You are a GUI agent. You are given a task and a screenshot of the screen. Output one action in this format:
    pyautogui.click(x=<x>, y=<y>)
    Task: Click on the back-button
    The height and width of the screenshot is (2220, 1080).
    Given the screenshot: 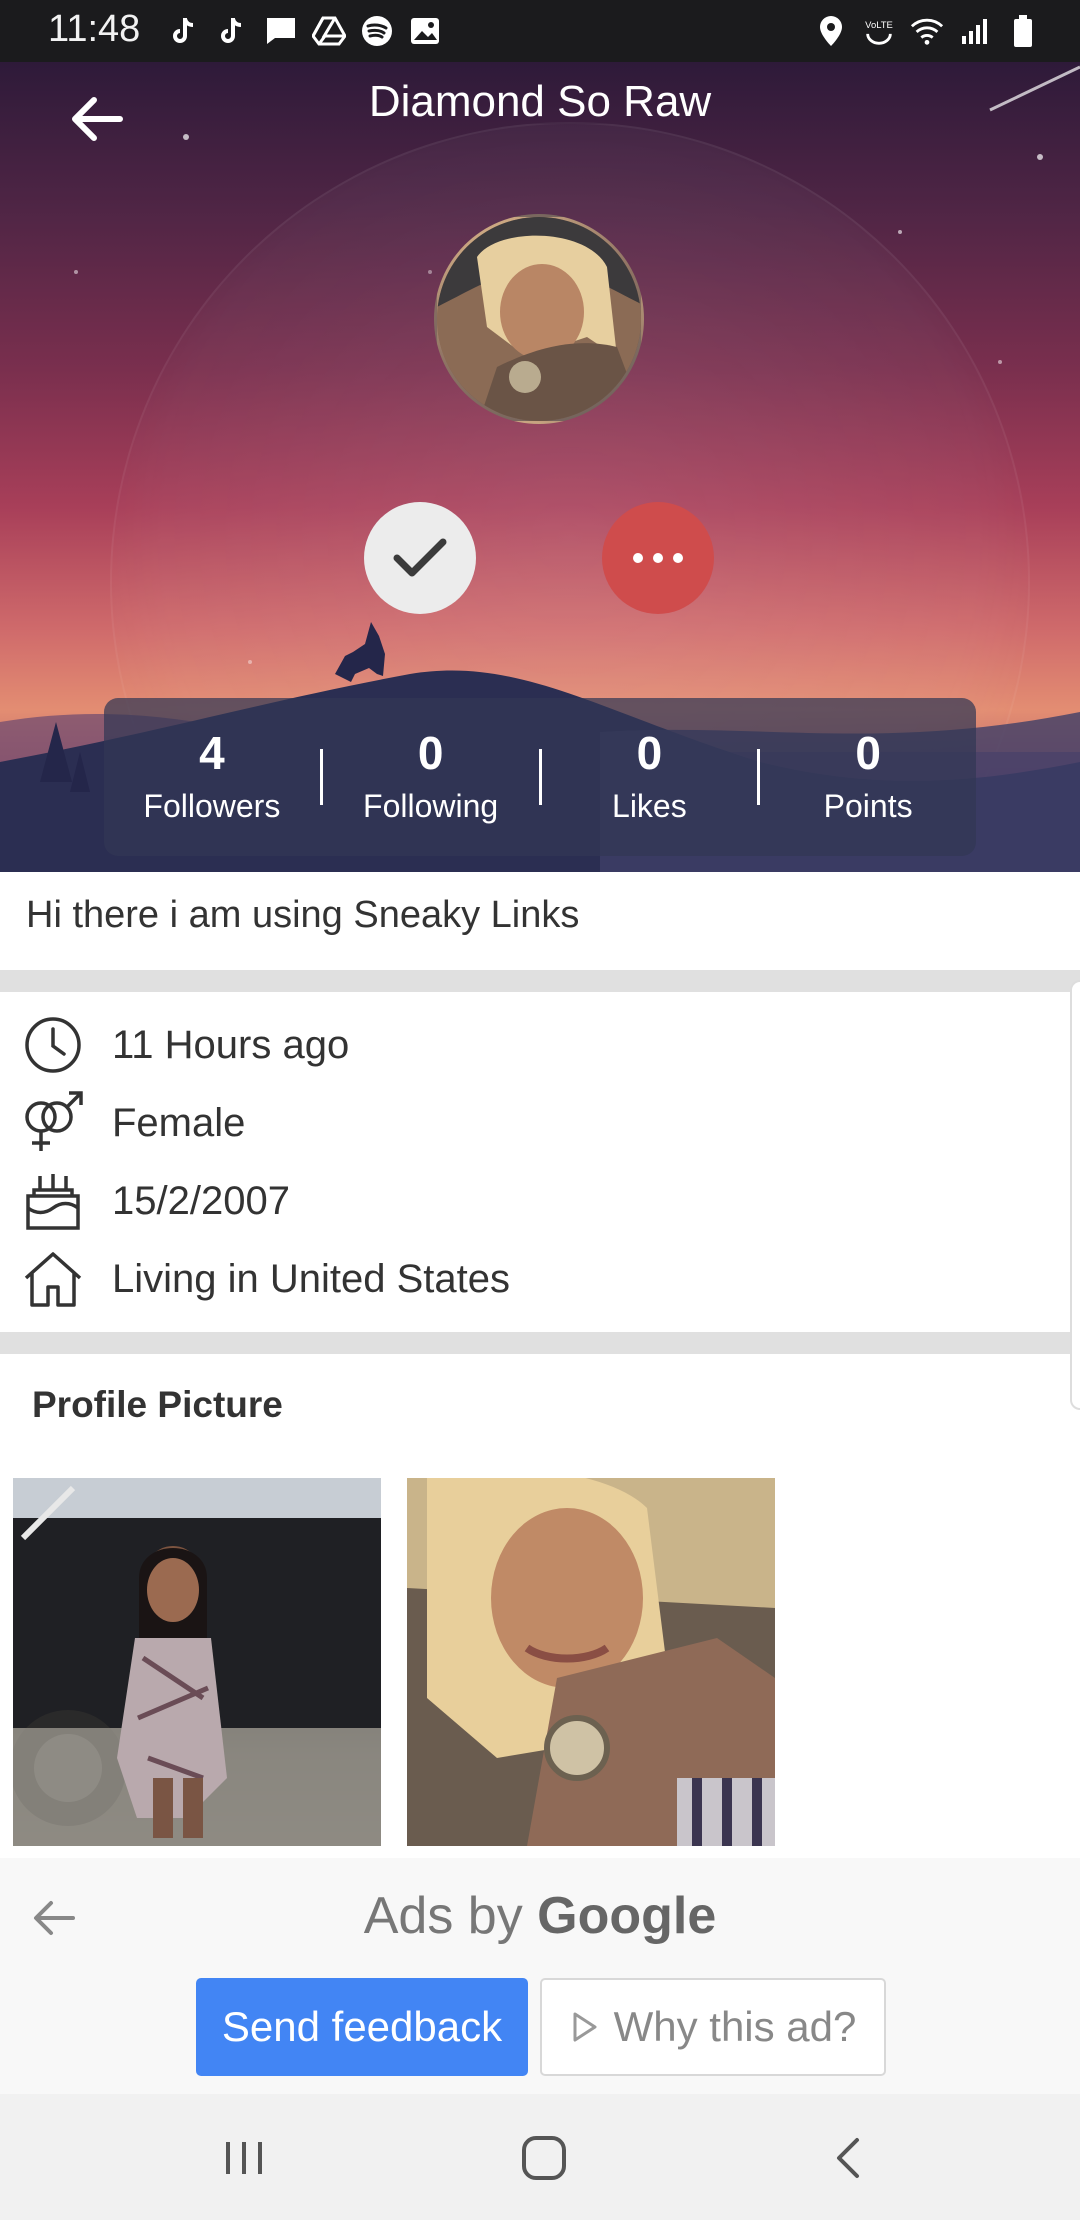 What is the action you would take?
    pyautogui.click(x=97, y=119)
    